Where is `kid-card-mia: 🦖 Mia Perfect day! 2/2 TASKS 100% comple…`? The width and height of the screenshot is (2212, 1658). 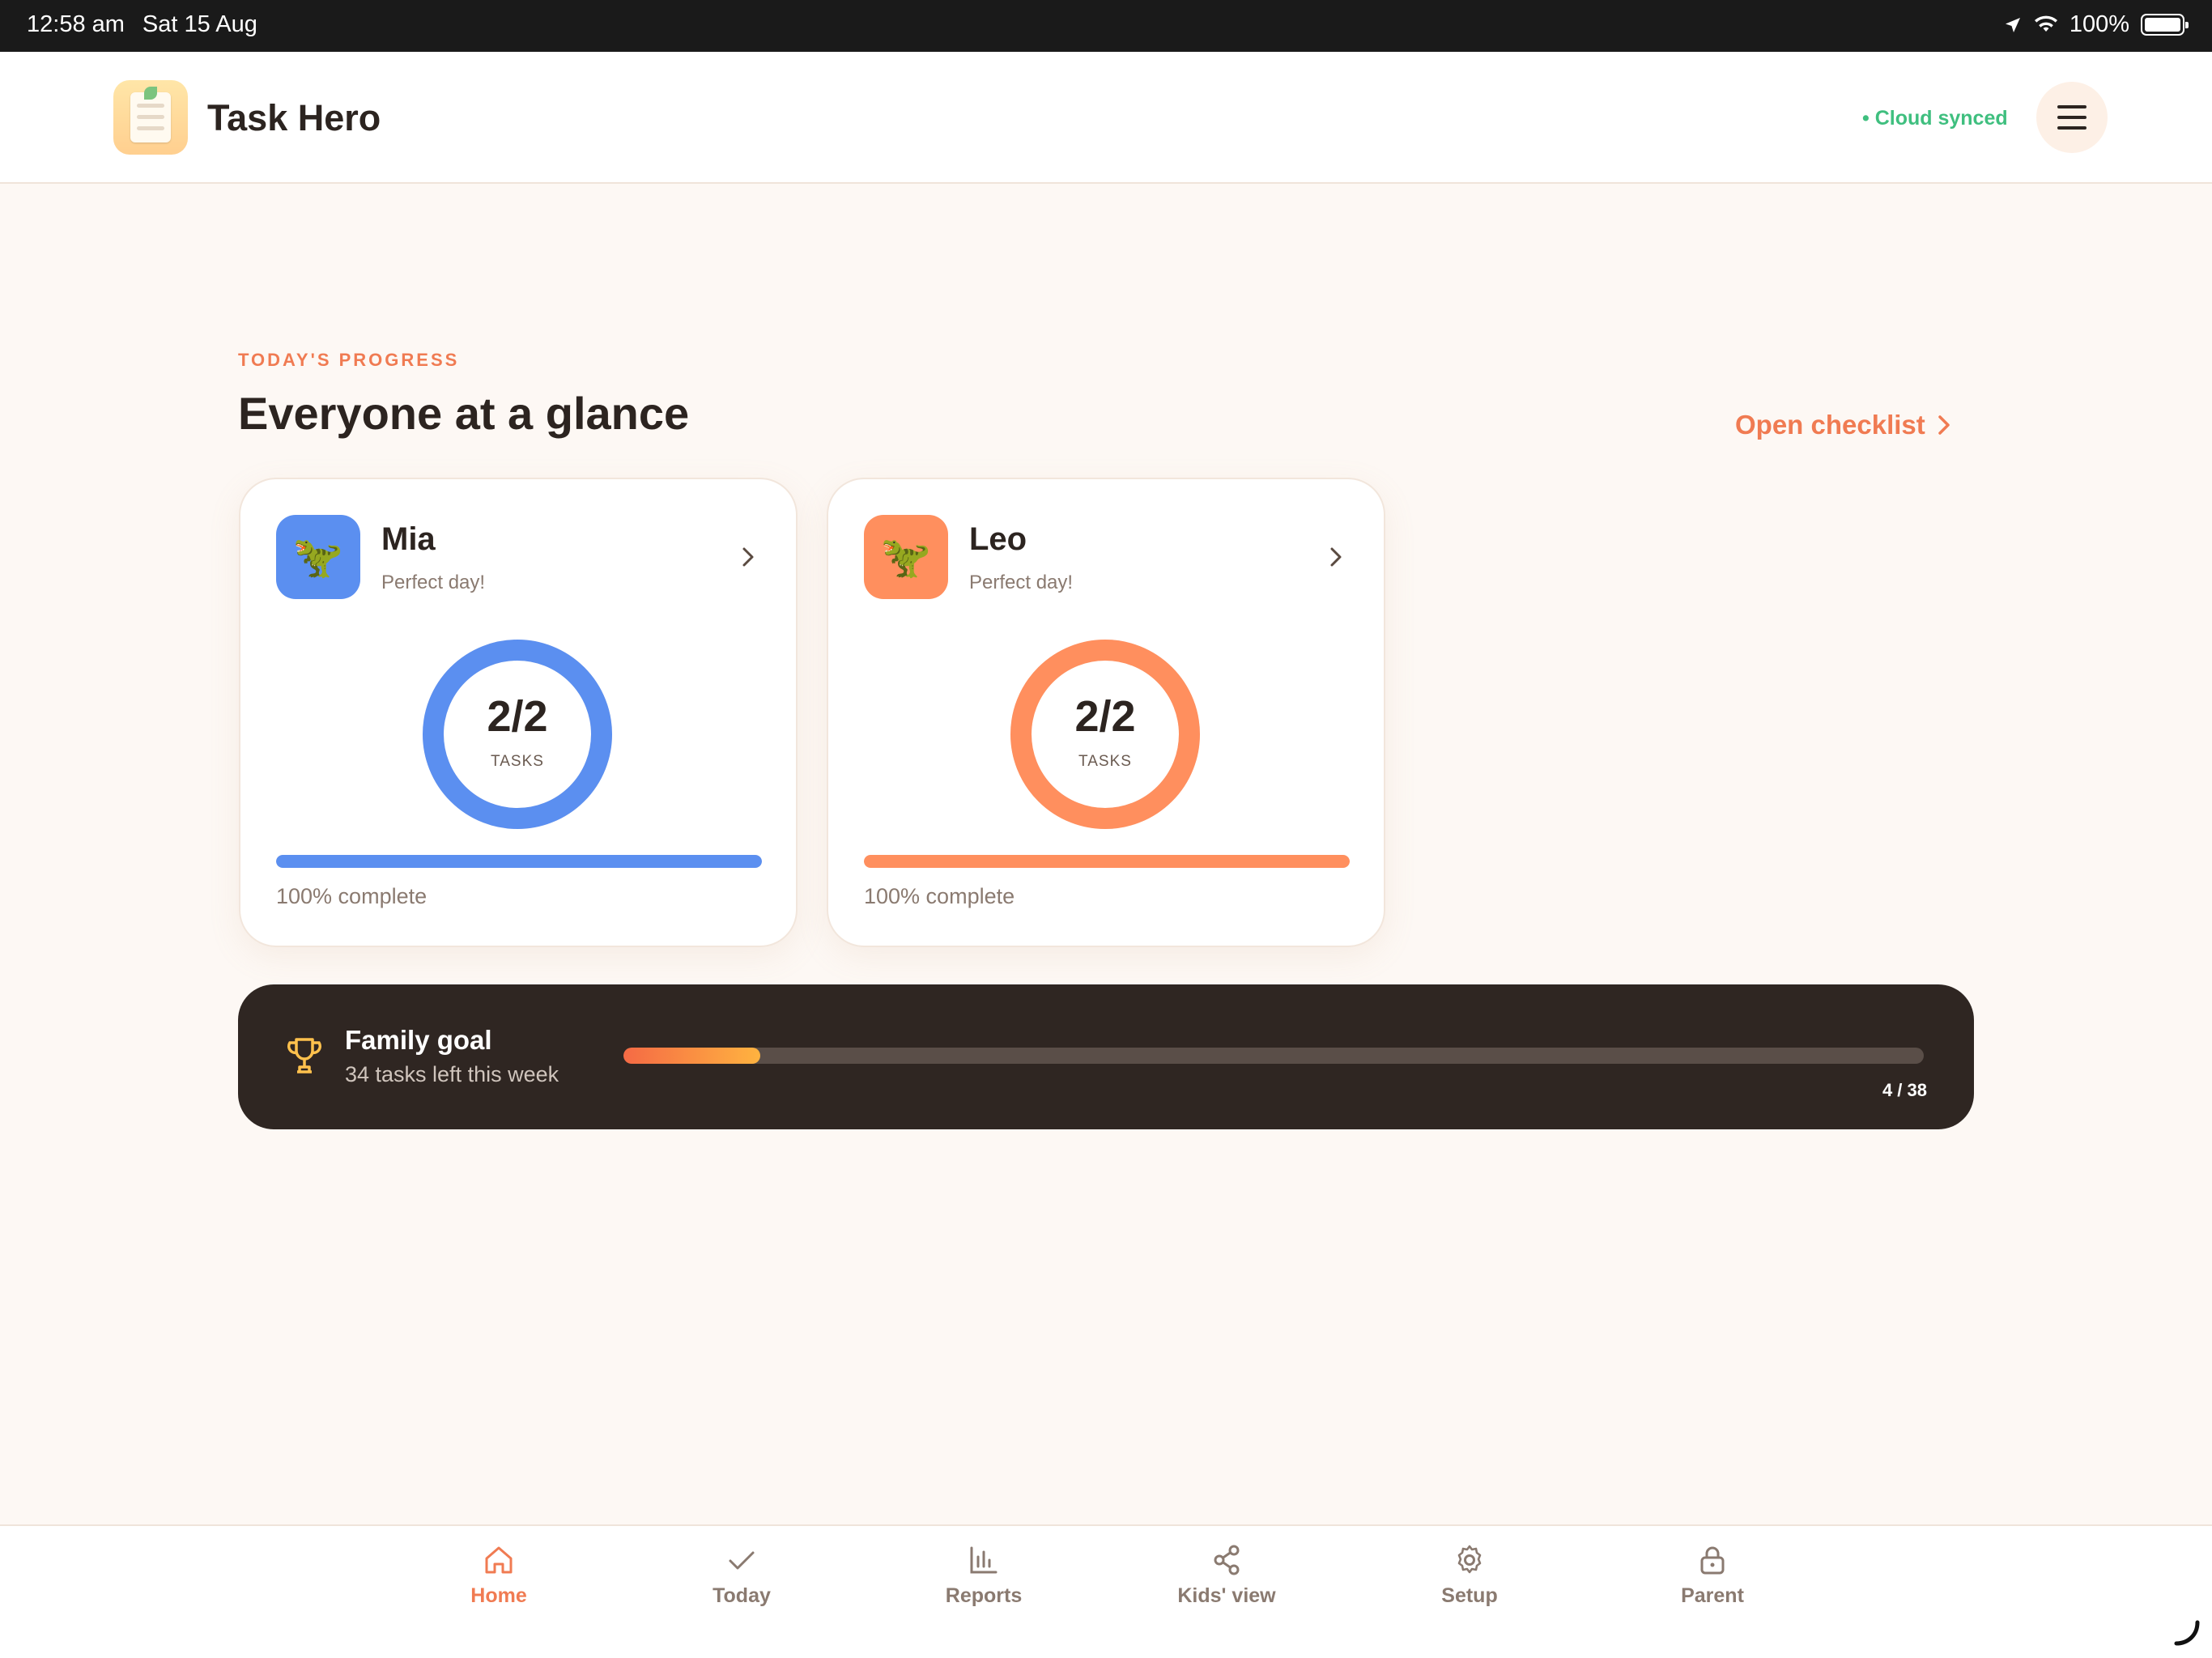 kid-card-mia: 🦖 Mia Perfect day! 2/2 TASKS 100% comple… is located at coordinates (518, 712).